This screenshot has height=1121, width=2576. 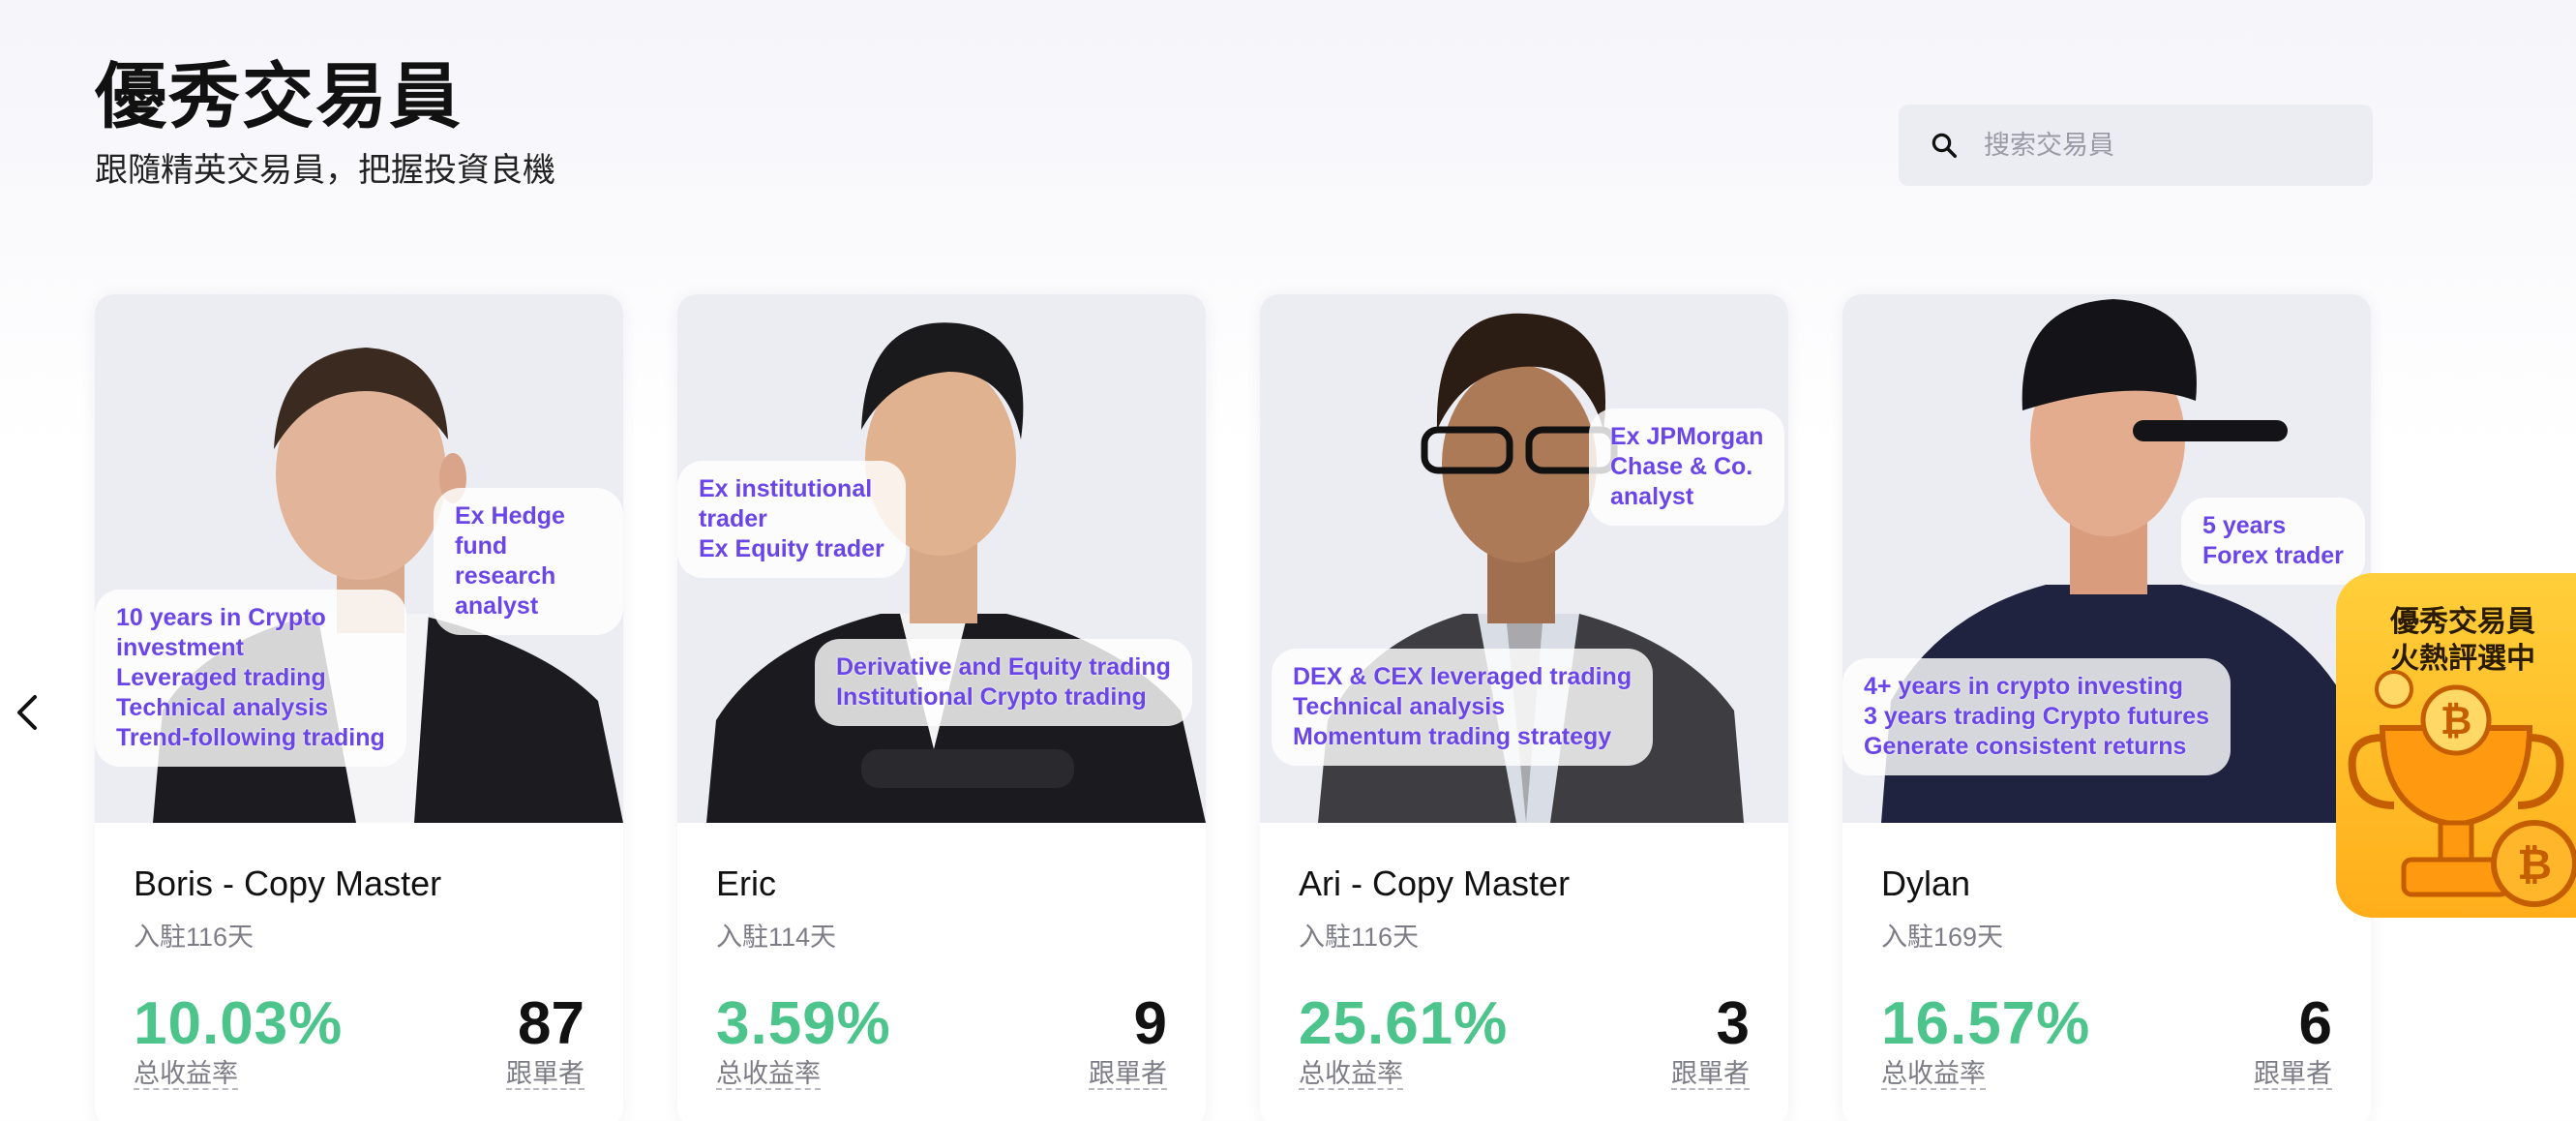 What do you see at coordinates (2462, 640) in the screenshot?
I see `promo-text: 優秀交易員 火熱評選中` at bounding box center [2462, 640].